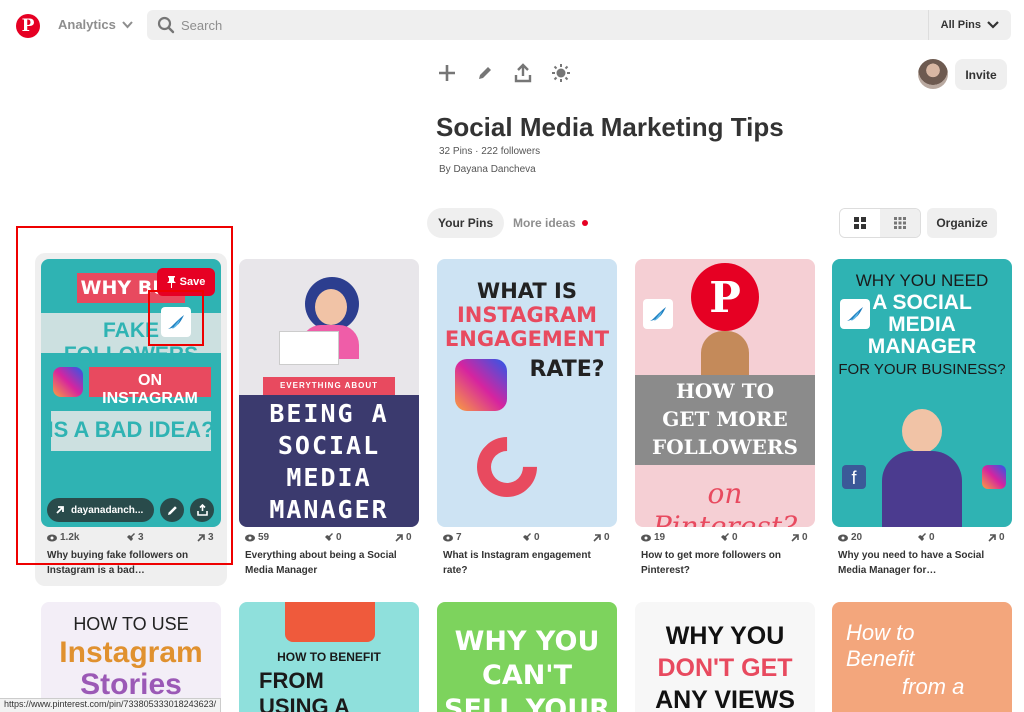 Image resolution: width=1024 pixels, height=712 pixels. I want to click on pin-art-text: SELL YOUR, so click(527, 703).